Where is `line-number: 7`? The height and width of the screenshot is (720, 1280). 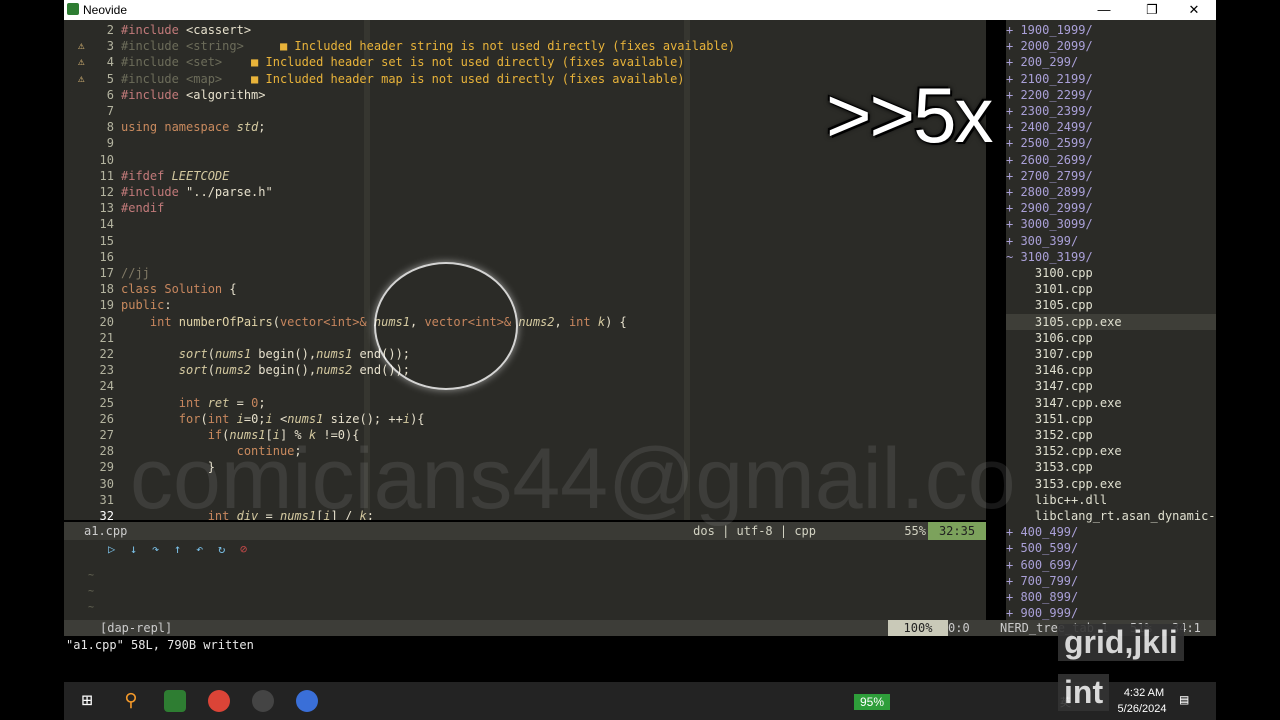 line-number: 7 is located at coordinates (110, 111).